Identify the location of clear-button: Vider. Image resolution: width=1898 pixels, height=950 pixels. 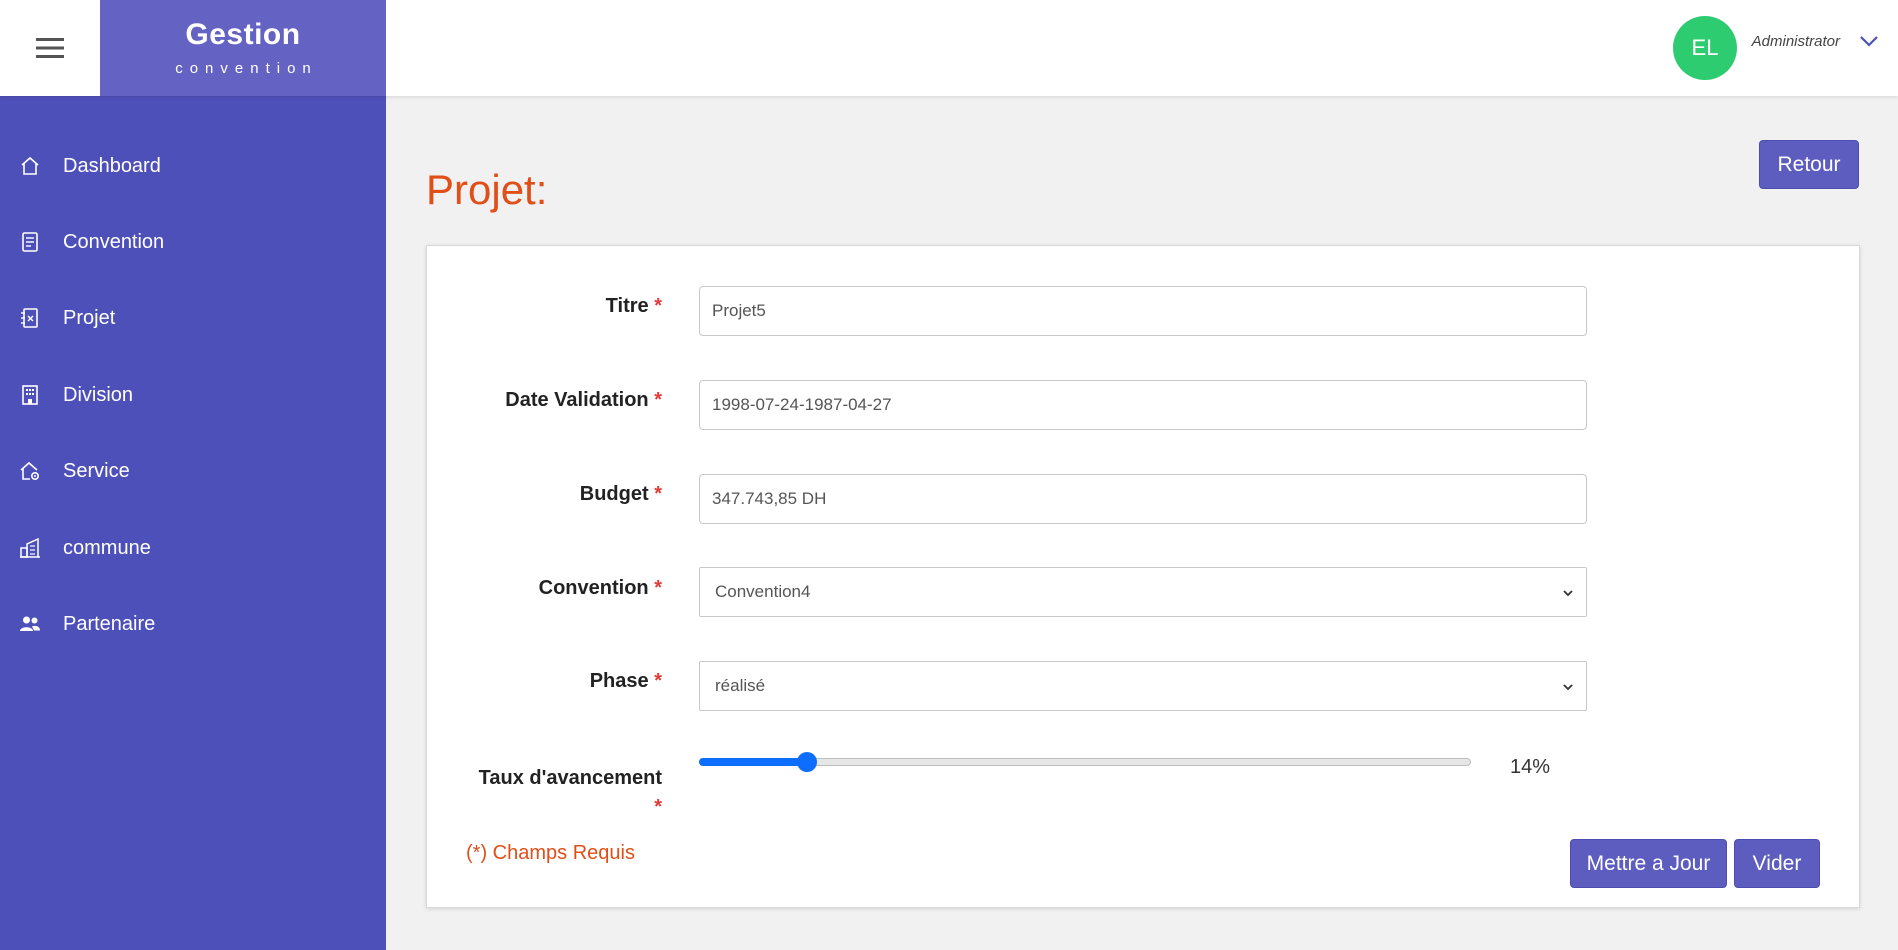
(1777, 863).